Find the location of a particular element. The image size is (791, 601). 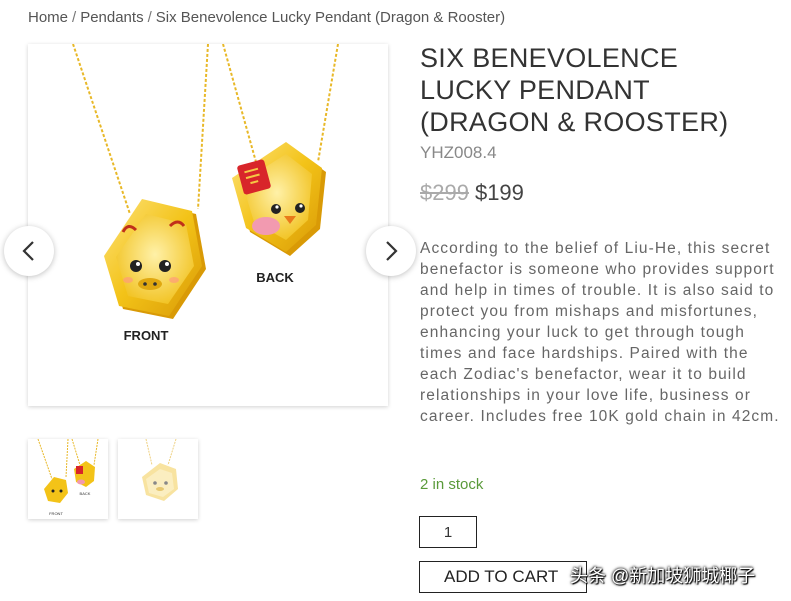

svg-text: BACK is located at coordinates (85, 493).